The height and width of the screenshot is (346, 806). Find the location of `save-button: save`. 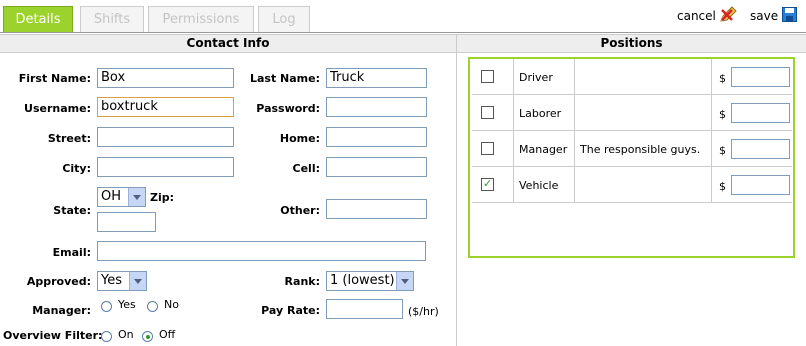

save-button: save is located at coordinates (775, 17).